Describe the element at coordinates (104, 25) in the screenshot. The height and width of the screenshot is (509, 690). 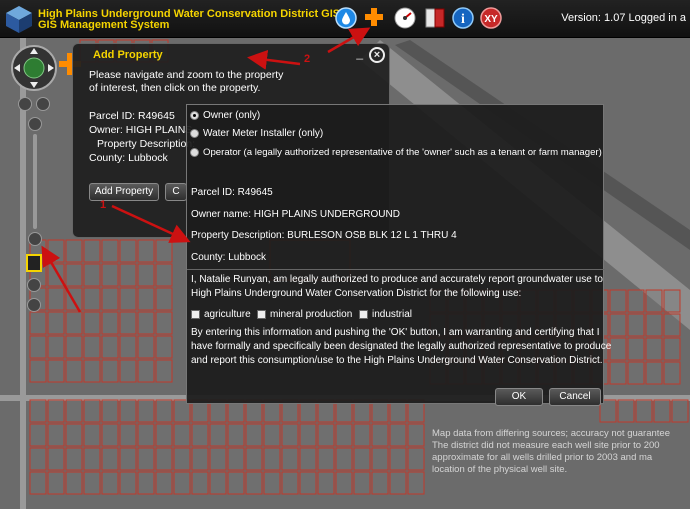
I see `app-title-line2: GIS Management System` at that location.